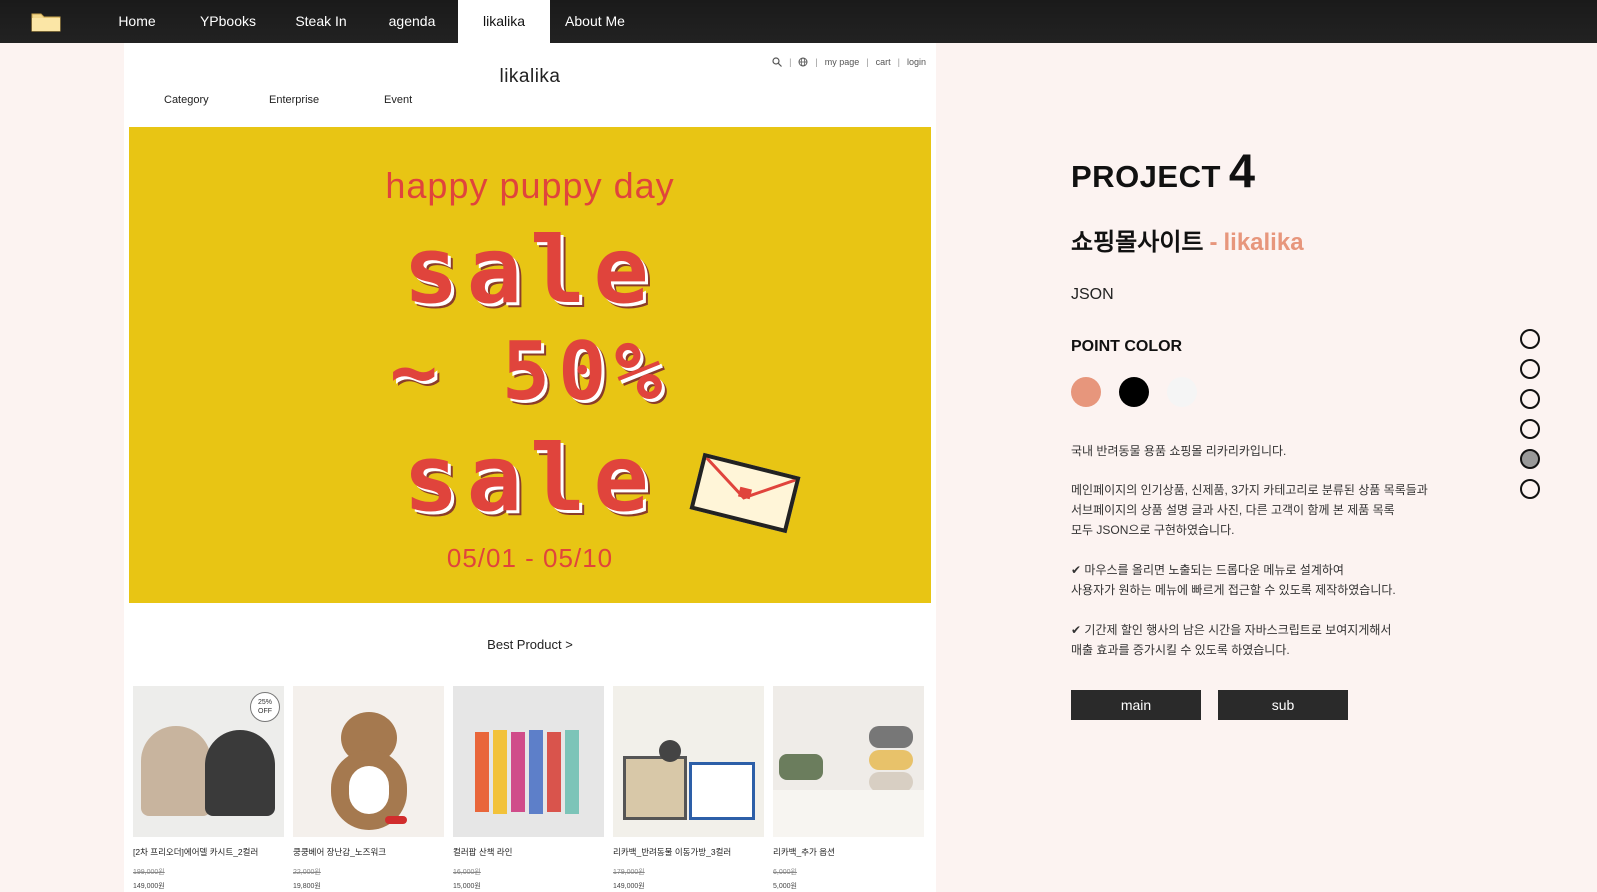 The height and width of the screenshot is (892, 1597). I want to click on nav-agenda: agenda, so click(412, 21).